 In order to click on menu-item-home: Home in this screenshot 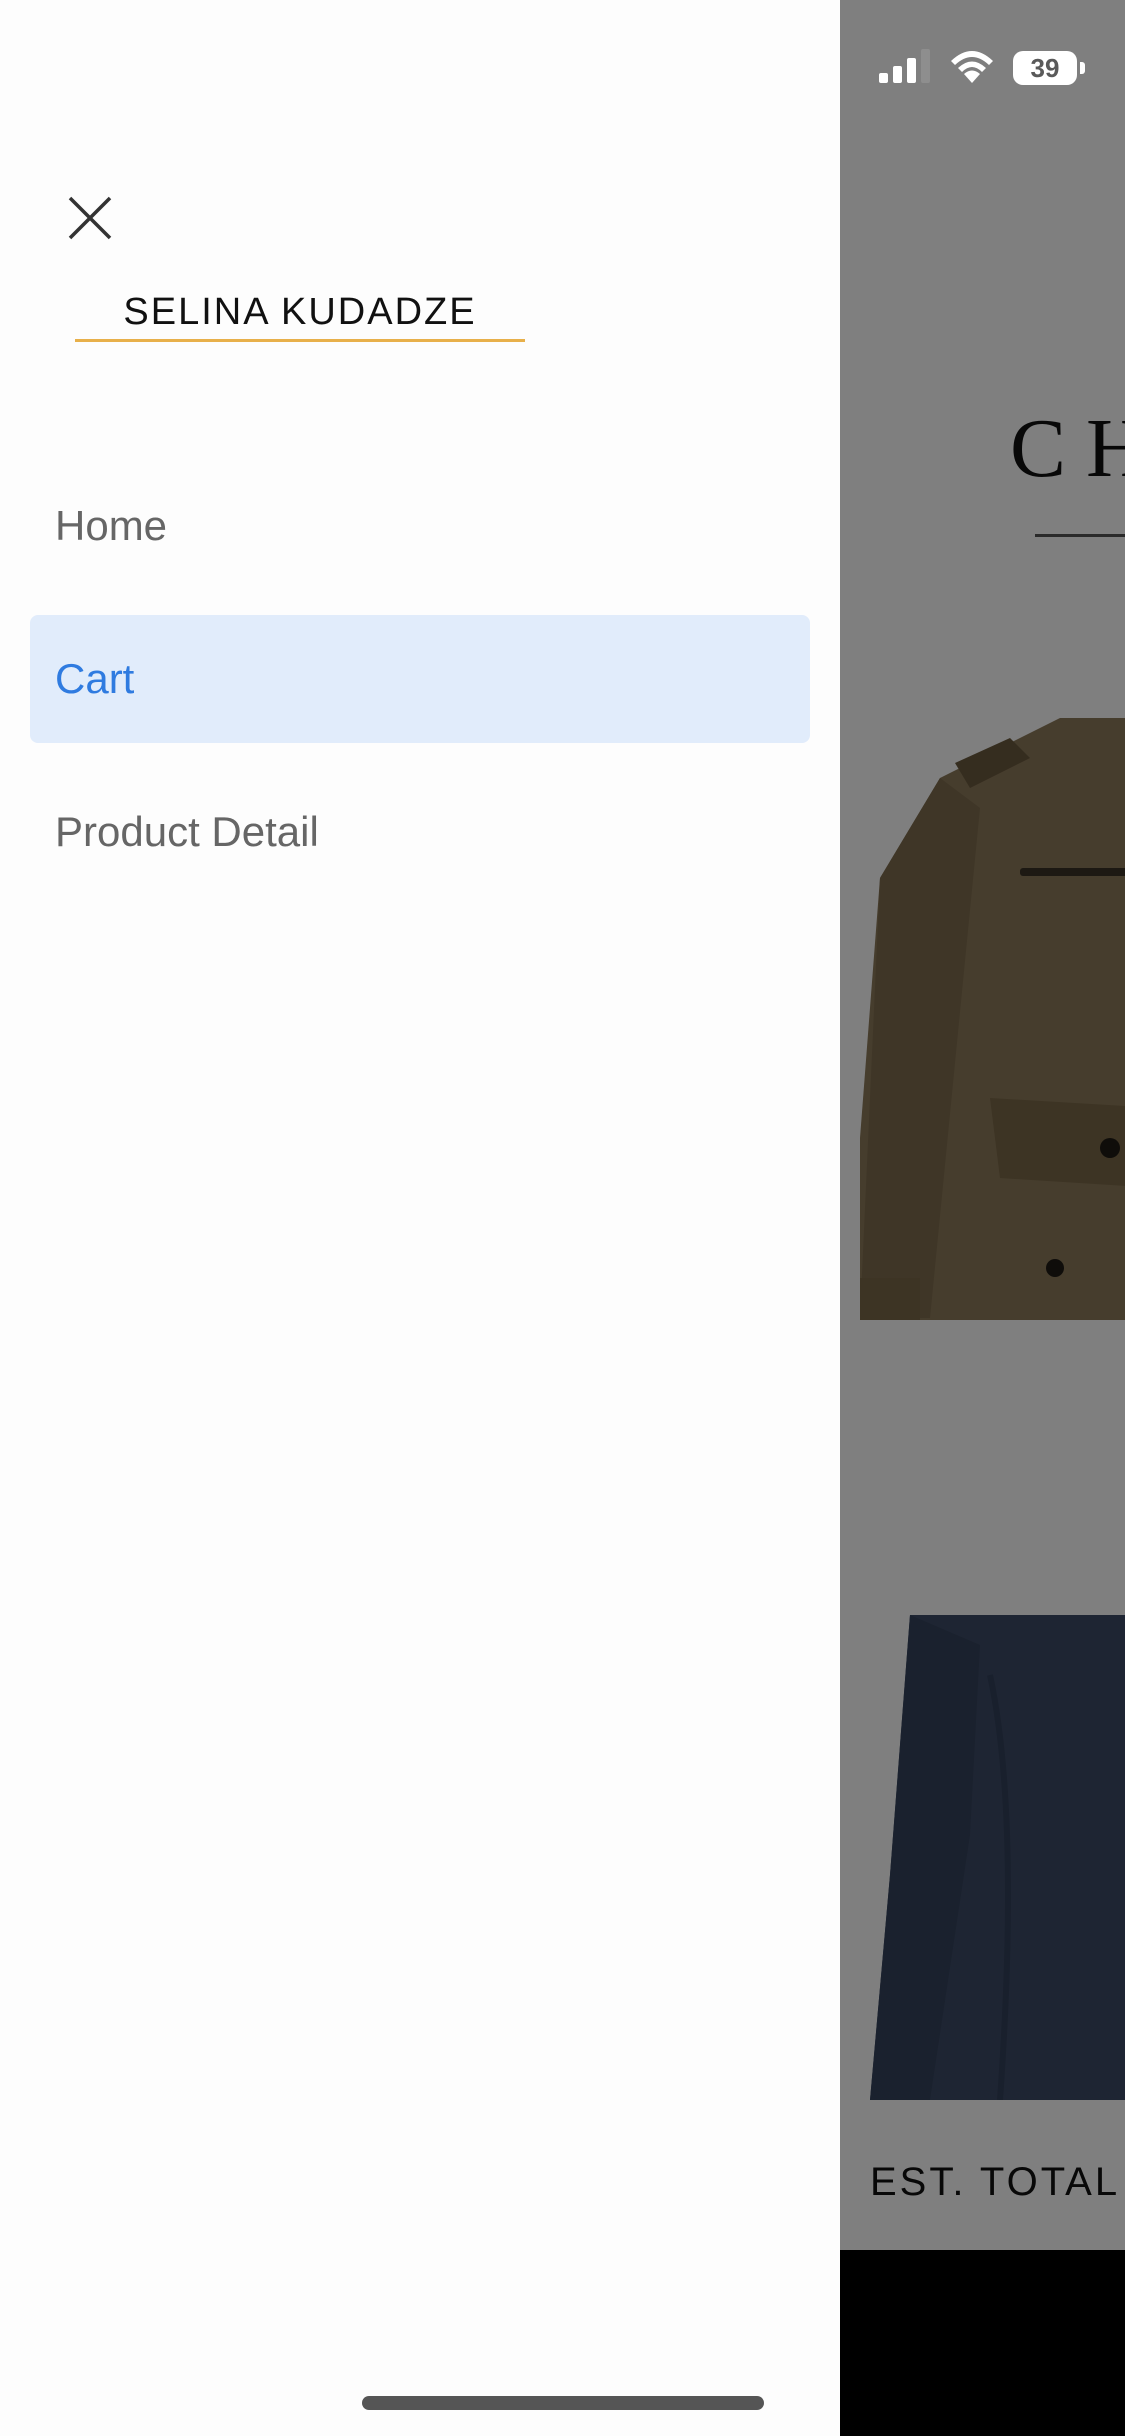, I will do `click(420, 526)`.